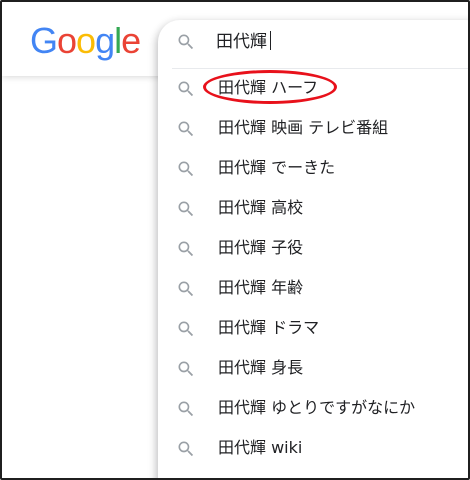 The image size is (470, 480). I want to click on suggestion-item: 田代輝 でーきた, so click(313, 168).